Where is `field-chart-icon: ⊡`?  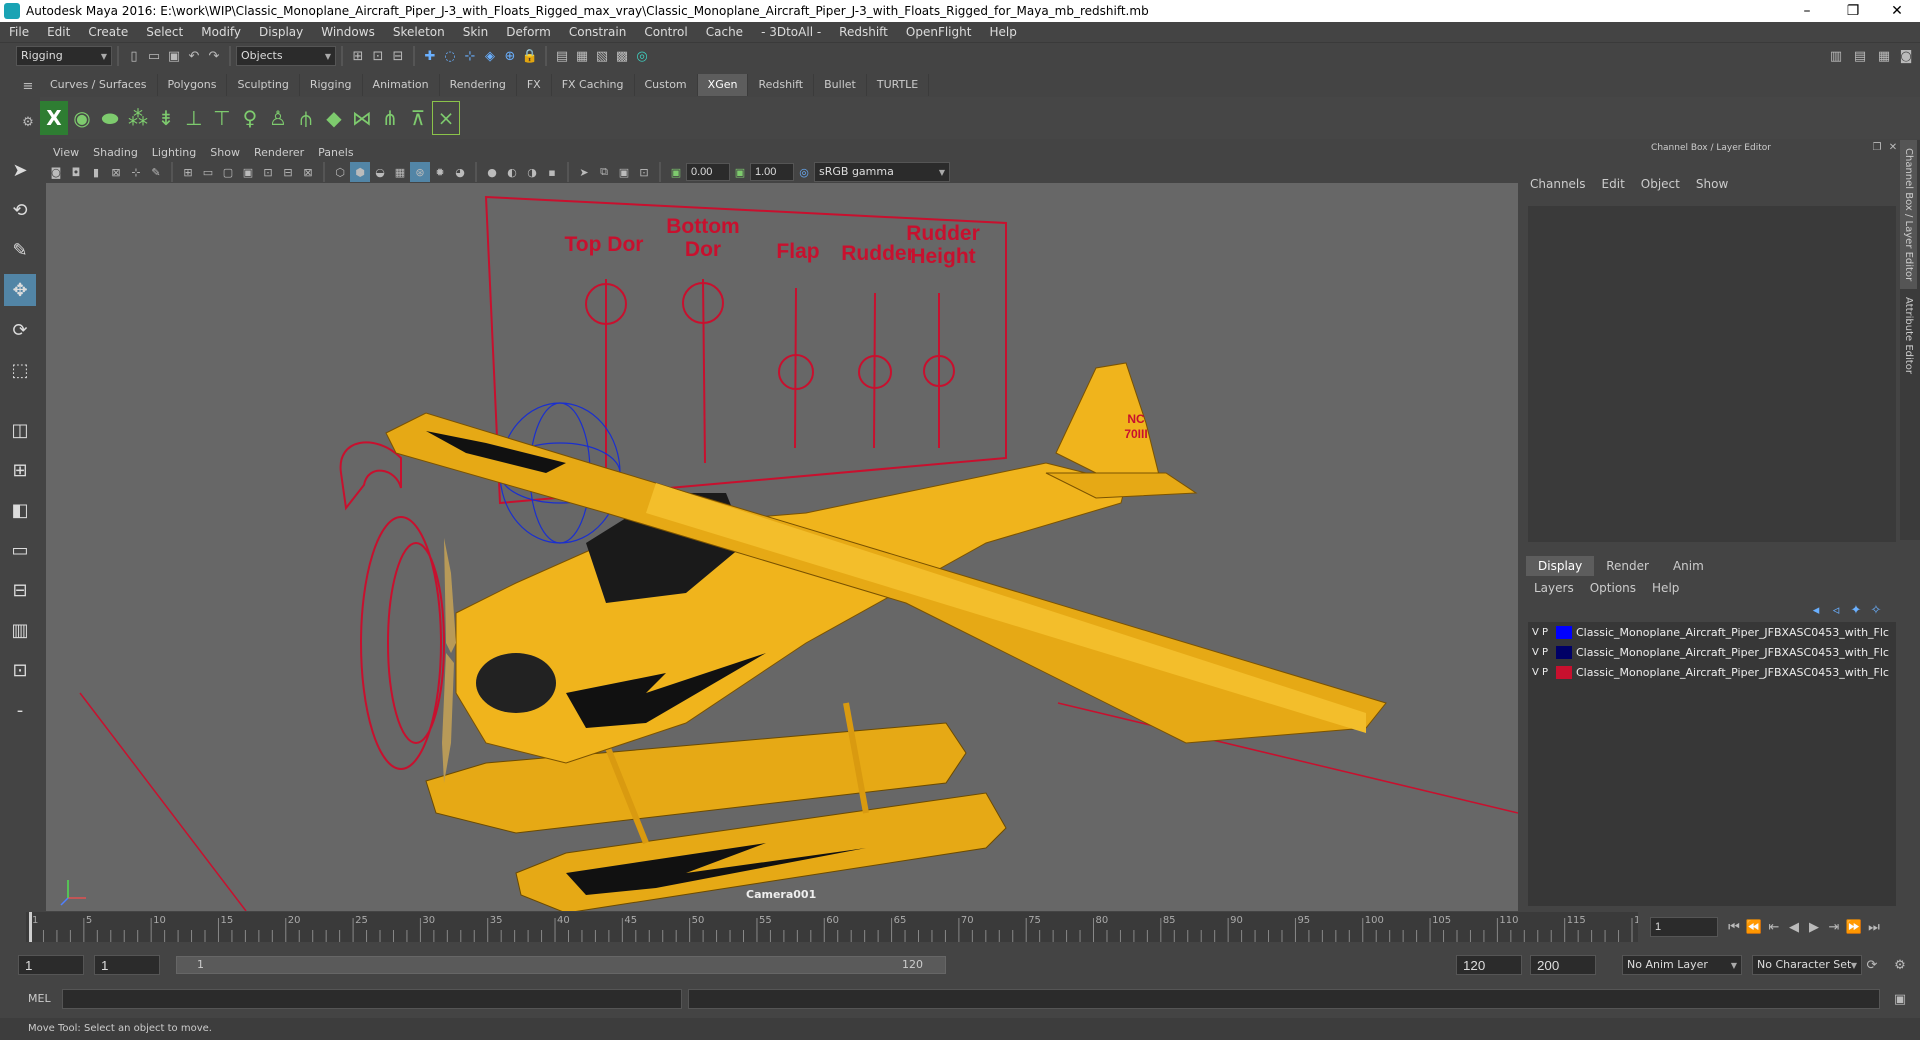 field-chart-icon: ⊡ is located at coordinates (268, 172).